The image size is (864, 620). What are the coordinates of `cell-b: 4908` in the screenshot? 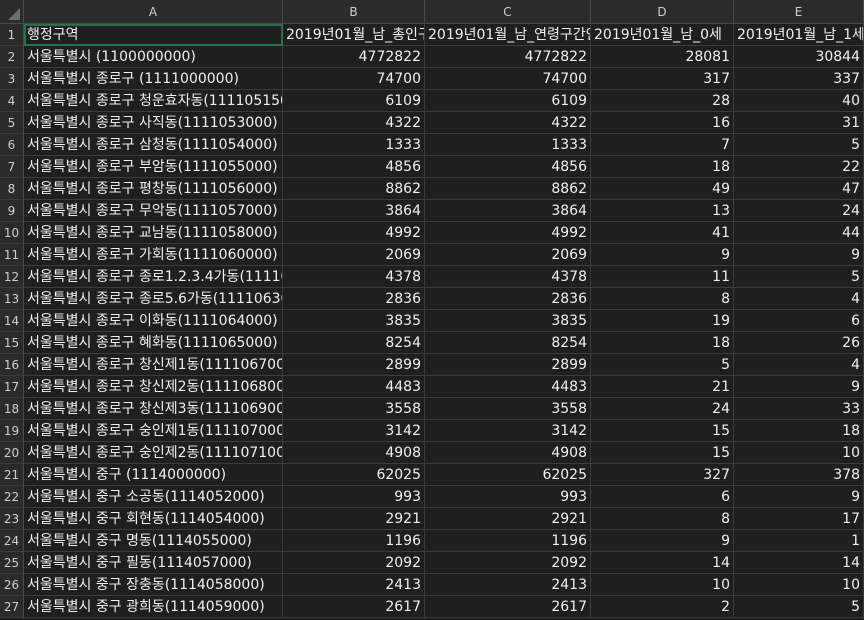 It's located at (354, 453).